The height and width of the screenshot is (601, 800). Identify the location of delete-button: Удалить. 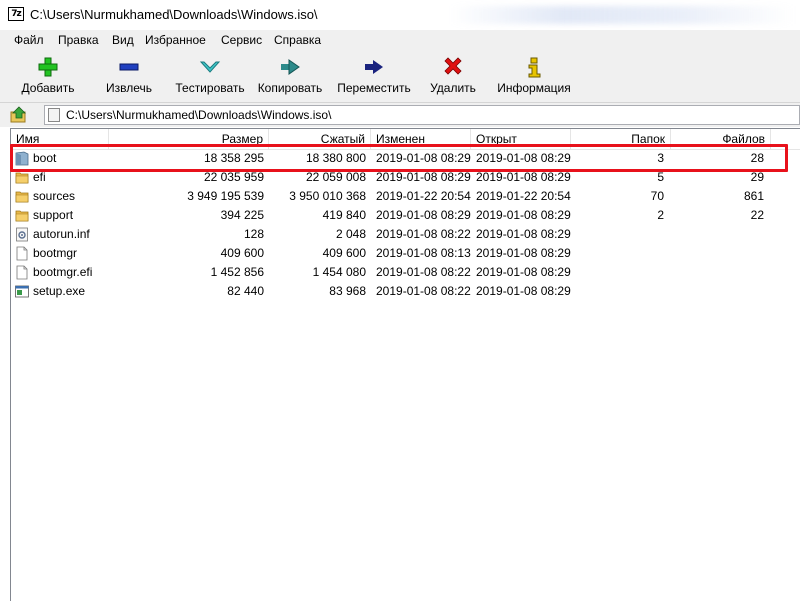
(453, 76).